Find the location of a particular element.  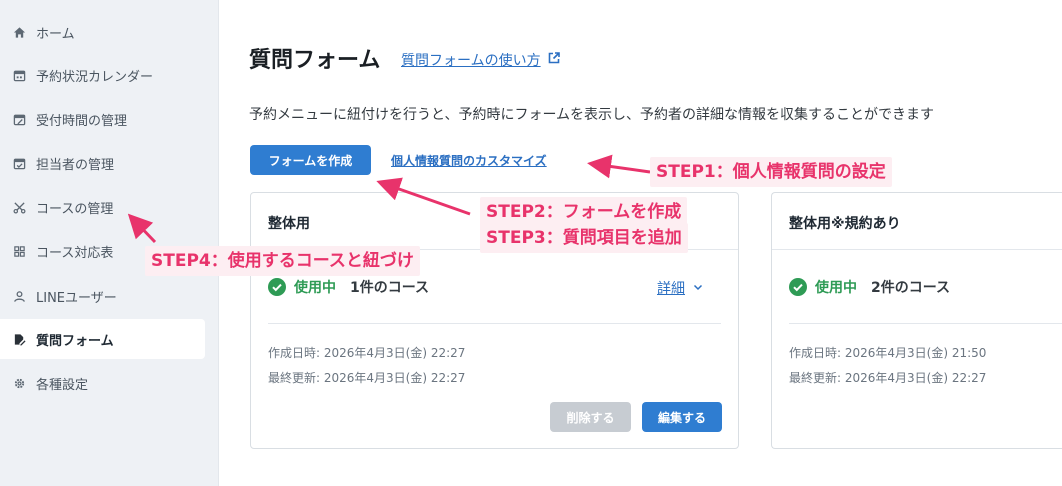

course-count: 1件のコース is located at coordinates (390, 288).